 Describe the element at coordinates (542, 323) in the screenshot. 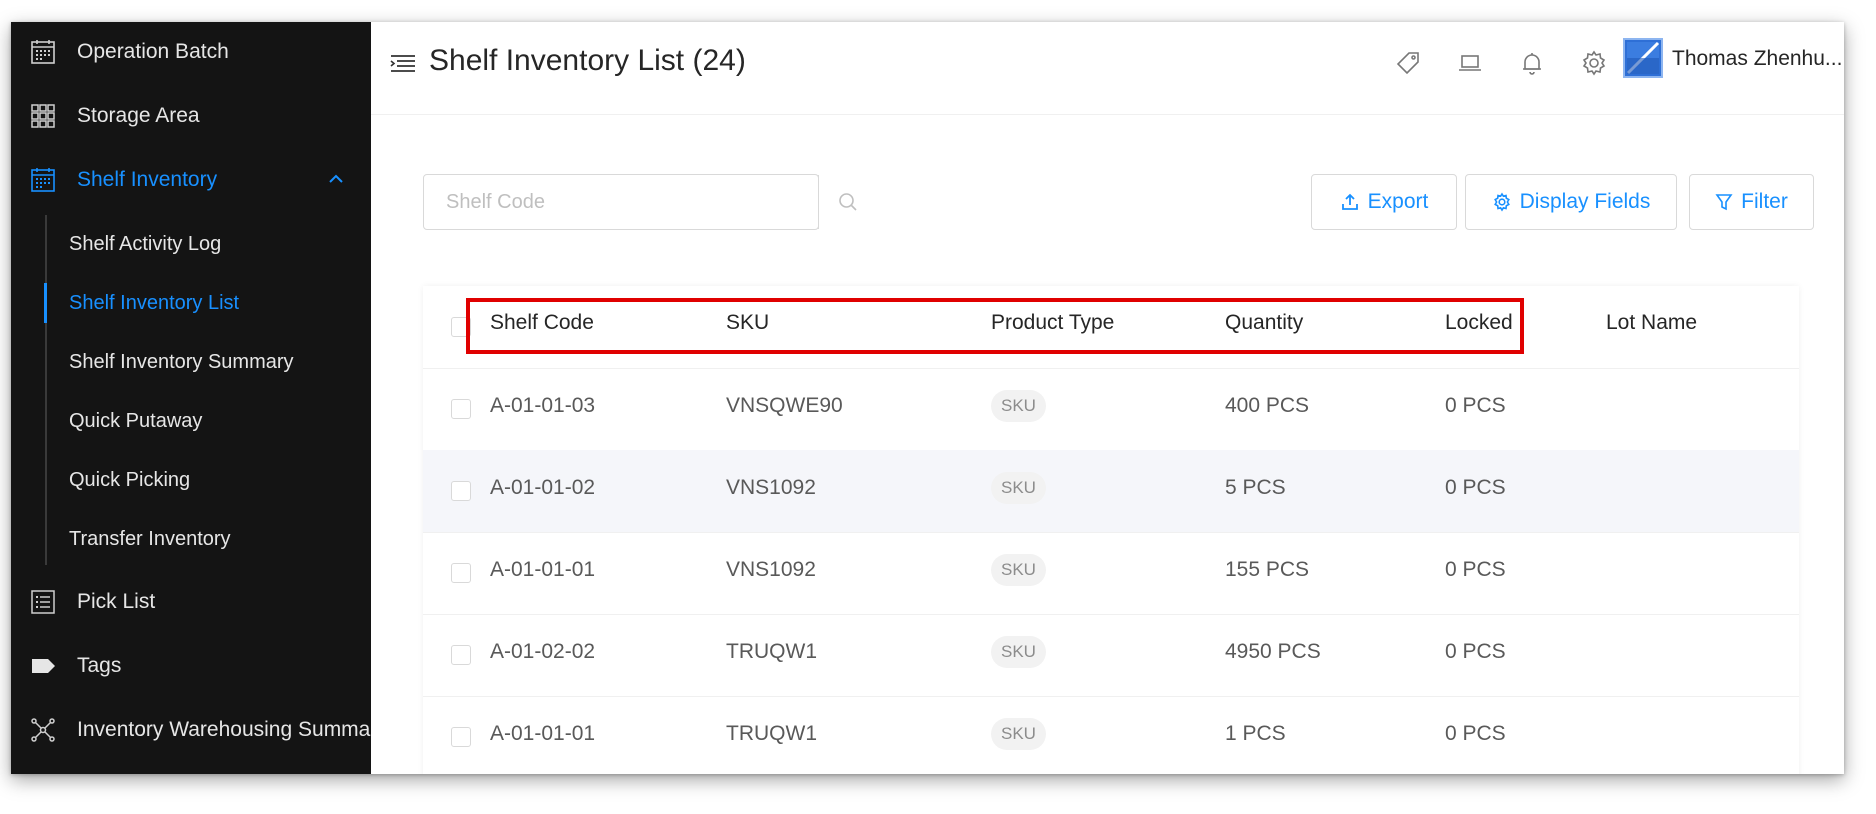

I see `column-header-shelf-code: Shelf Code` at that location.